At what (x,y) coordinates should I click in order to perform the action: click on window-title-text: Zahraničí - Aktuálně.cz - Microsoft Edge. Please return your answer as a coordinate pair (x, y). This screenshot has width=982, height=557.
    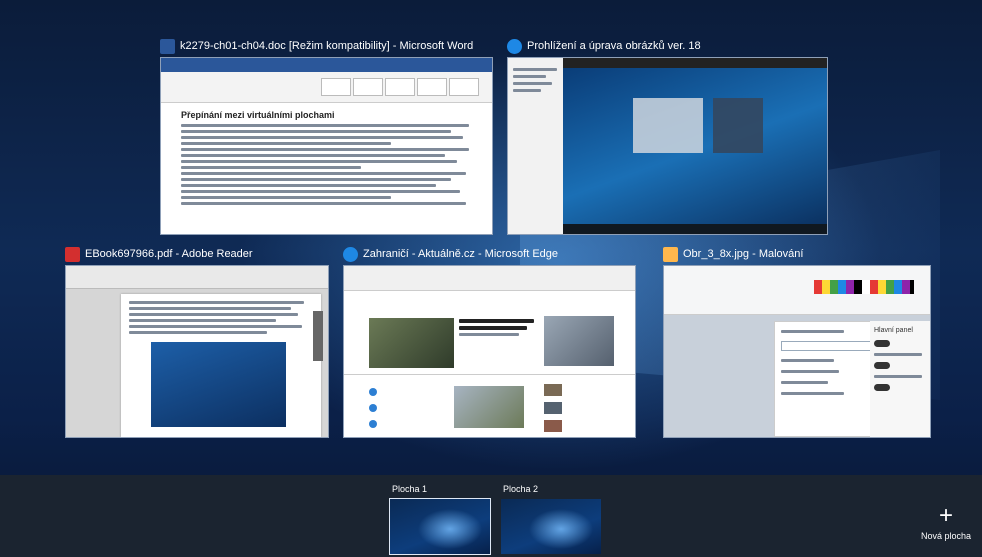
    Looking at the image, I should click on (461, 254).